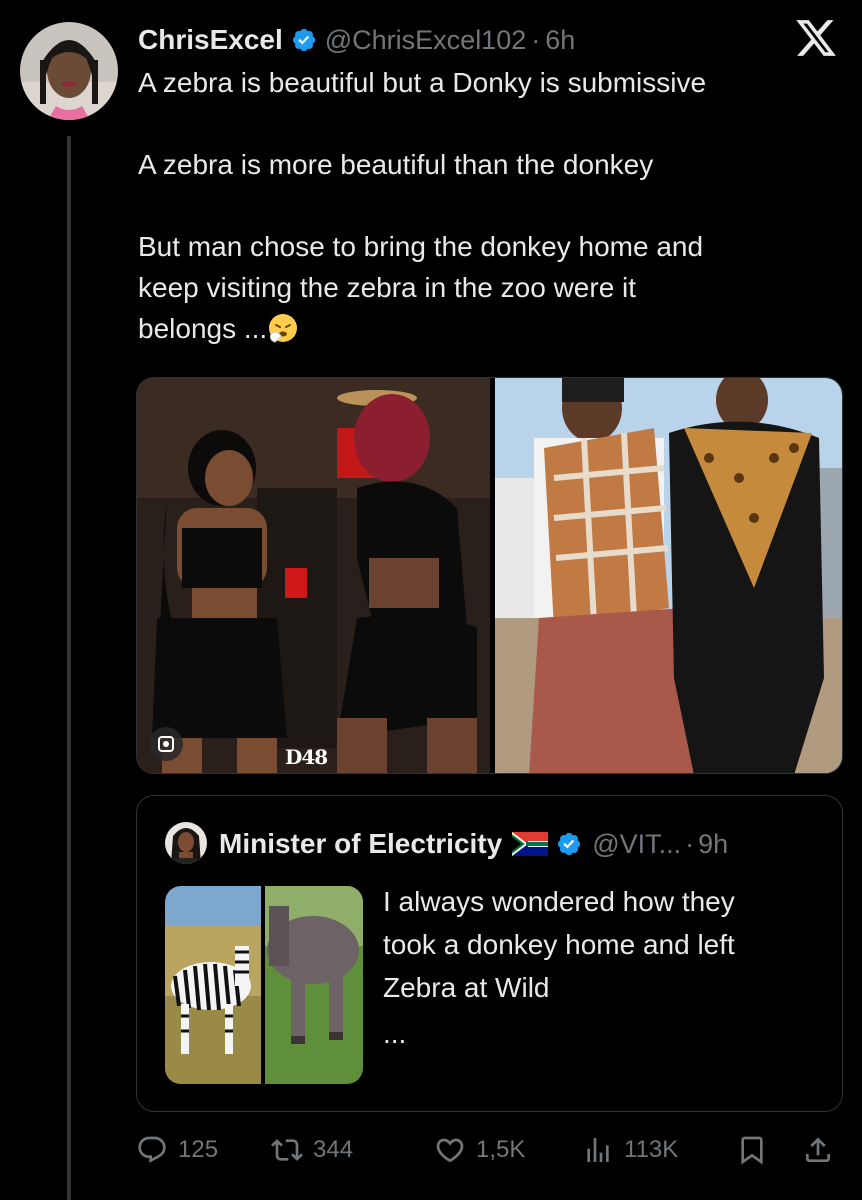 Image resolution: width=862 pixels, height=1200 pixels. I want to click on tweet-timestamp: 6h, so click(560, 40).